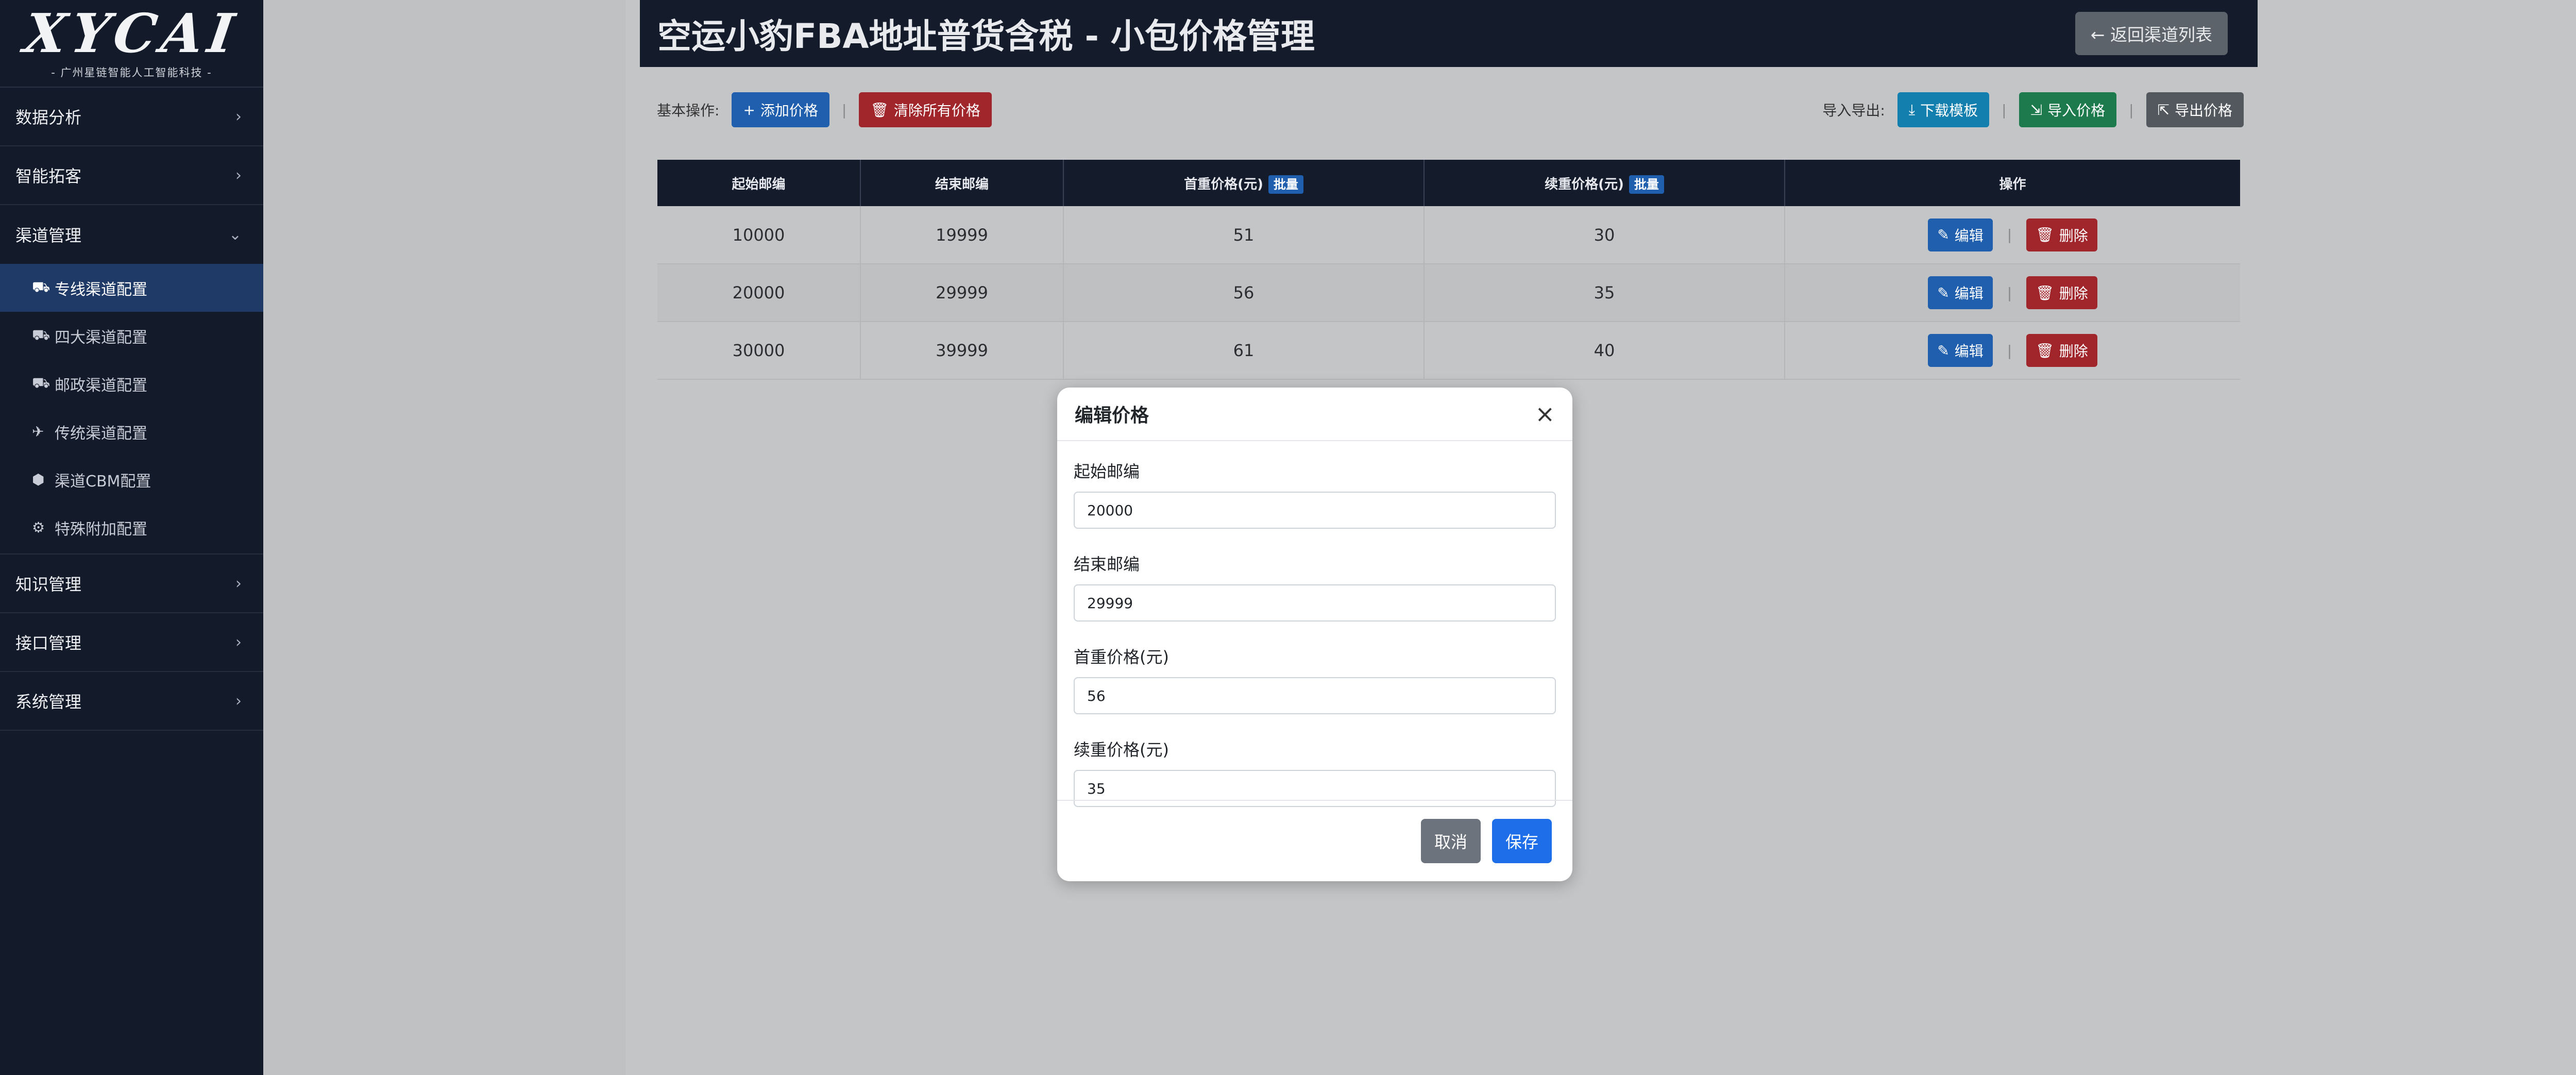 The height and width of the screenshot is (1075, 2576). I want to click on box-icon: ⬢, so click(38, 479).